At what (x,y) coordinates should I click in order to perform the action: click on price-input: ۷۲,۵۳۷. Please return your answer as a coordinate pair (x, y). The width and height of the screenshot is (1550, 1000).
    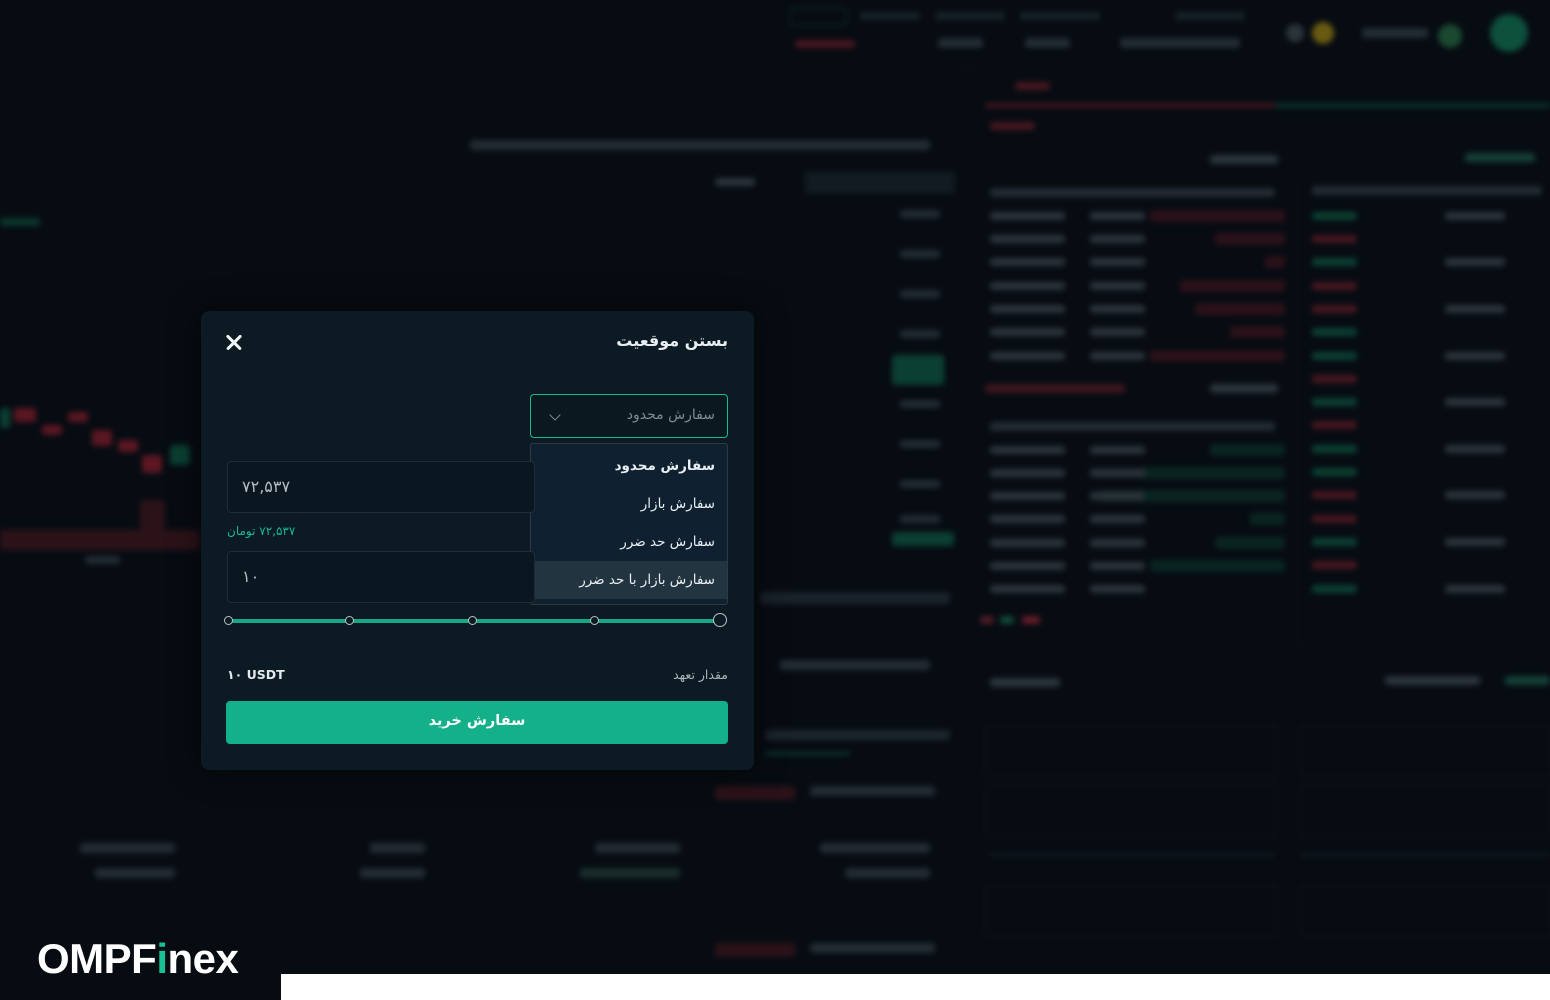
    Looking at the image, I should click on (381, 487).